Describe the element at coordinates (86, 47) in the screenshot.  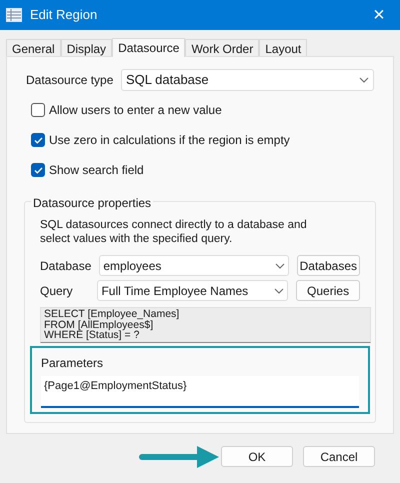
I see `tab: Display` at that location.